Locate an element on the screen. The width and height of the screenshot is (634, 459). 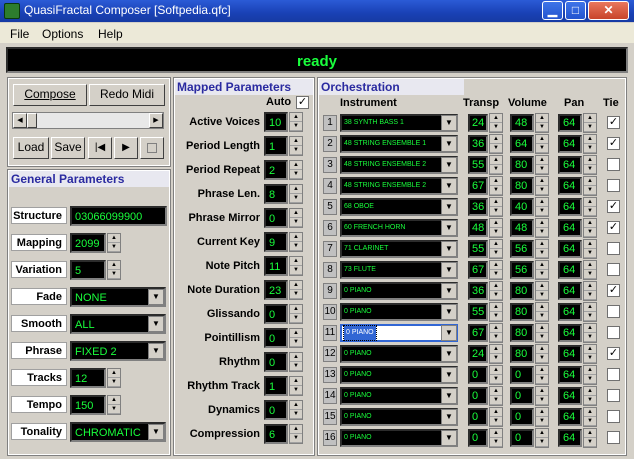
rhythm-track-spinner: ▲ ▼ is located at coordinates (296, 386).